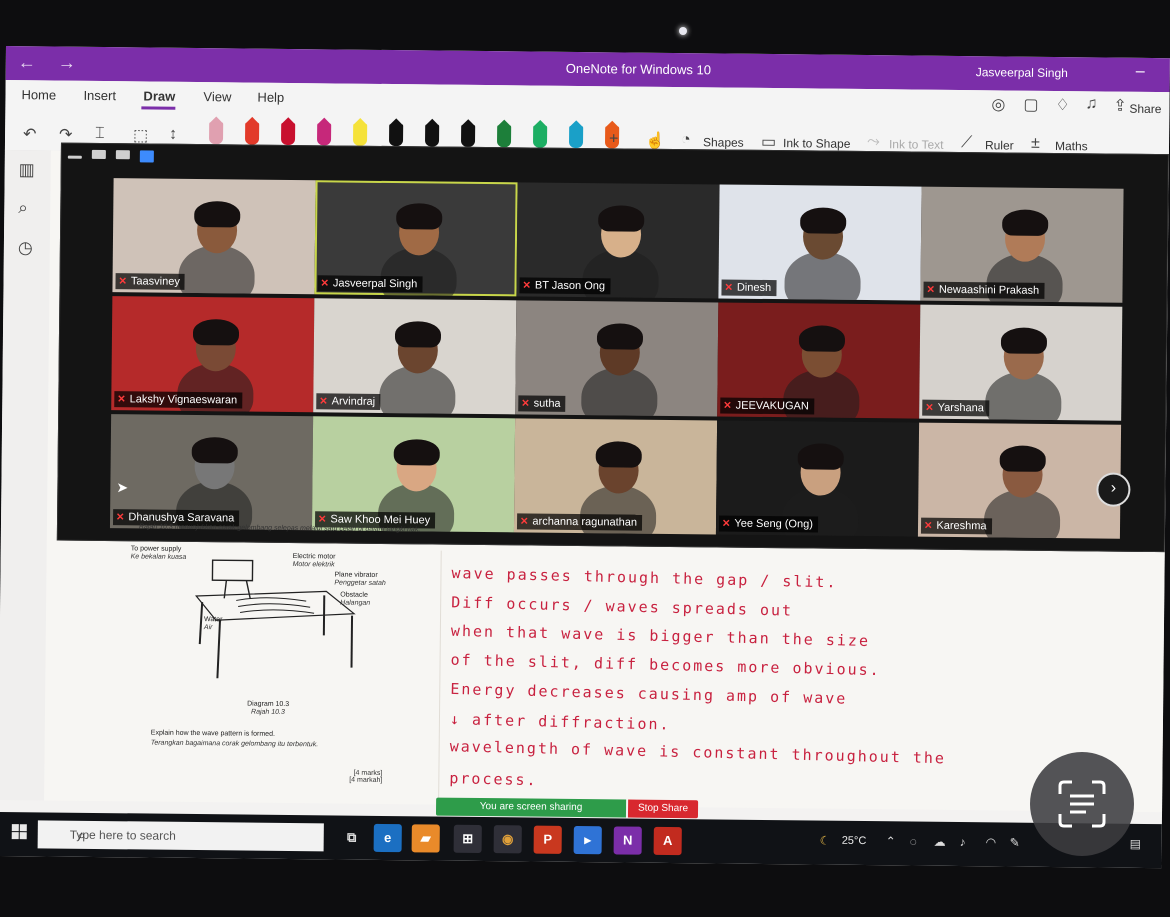  What do you see at coordinates (122, 155) in the screenshot?
I see `strip-view-icon` at bounding box center [122, 155].